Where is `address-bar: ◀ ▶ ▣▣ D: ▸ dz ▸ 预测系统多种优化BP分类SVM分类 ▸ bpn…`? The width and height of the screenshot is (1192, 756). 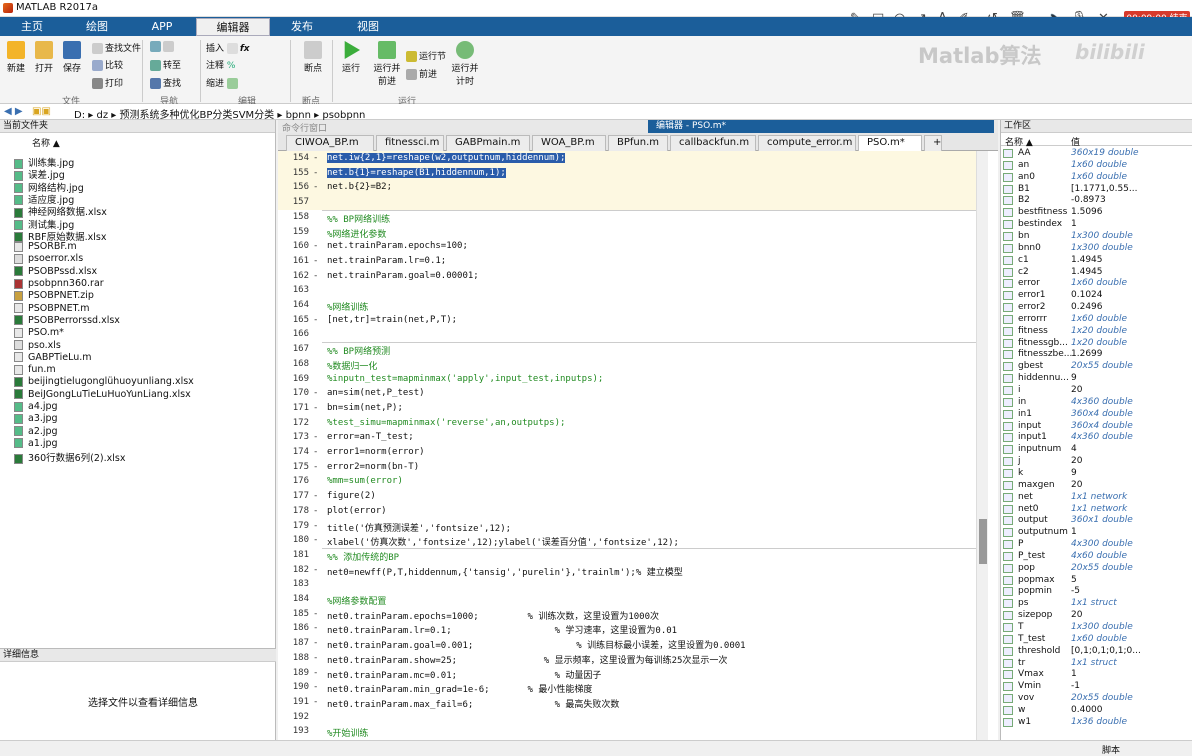
address-bar: ◀ ▶ ▣▣ D: ▸ dz ▸ 预测系统多种优化BP分类SVM分类 ▸ bpn… is located at coordinates (596, 112).